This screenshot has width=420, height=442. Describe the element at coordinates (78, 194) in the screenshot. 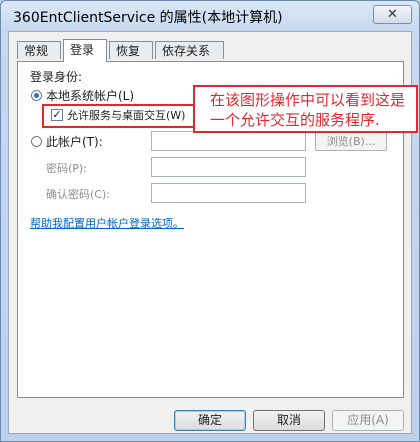

I see `confirm-password-label: 确认密码(C):` at that location.